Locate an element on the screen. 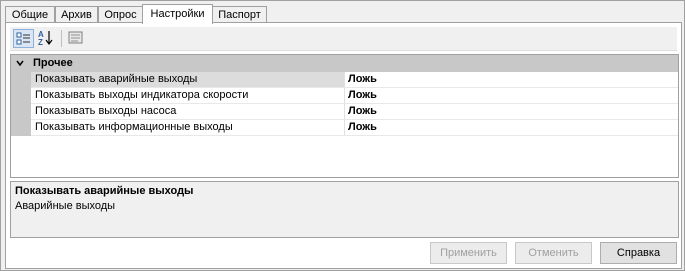  property-row: Показывать выходы насоса Ложь is located at coordinates (344, 112).